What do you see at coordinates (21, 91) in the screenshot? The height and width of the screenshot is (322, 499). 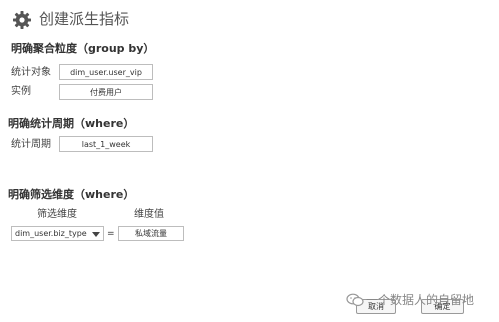 I see `instance-label: 实例` at bounding box center [21, 91].